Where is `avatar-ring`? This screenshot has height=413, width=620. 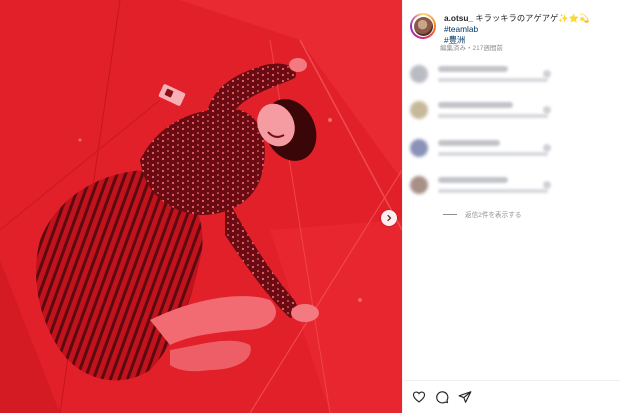
avatar-ring is located at coordinates (423, 26).